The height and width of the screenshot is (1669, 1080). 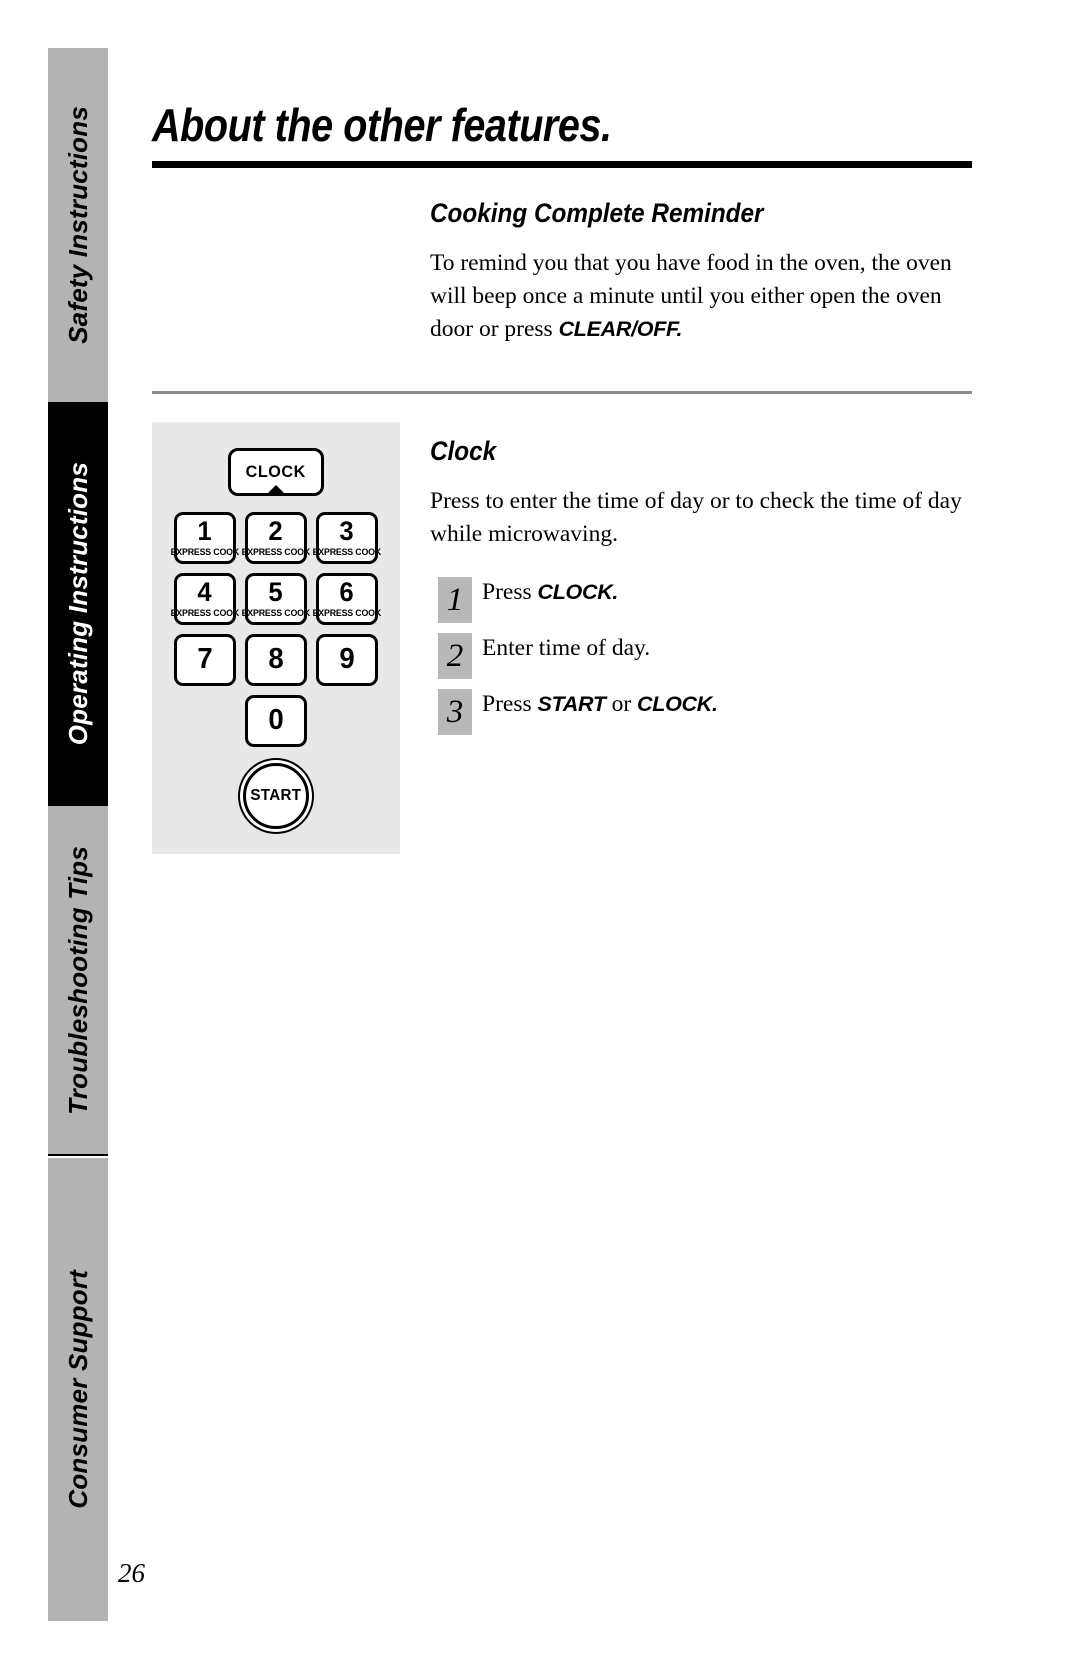 I want to click on page-title: About the other features., so click(x=382, y=125).